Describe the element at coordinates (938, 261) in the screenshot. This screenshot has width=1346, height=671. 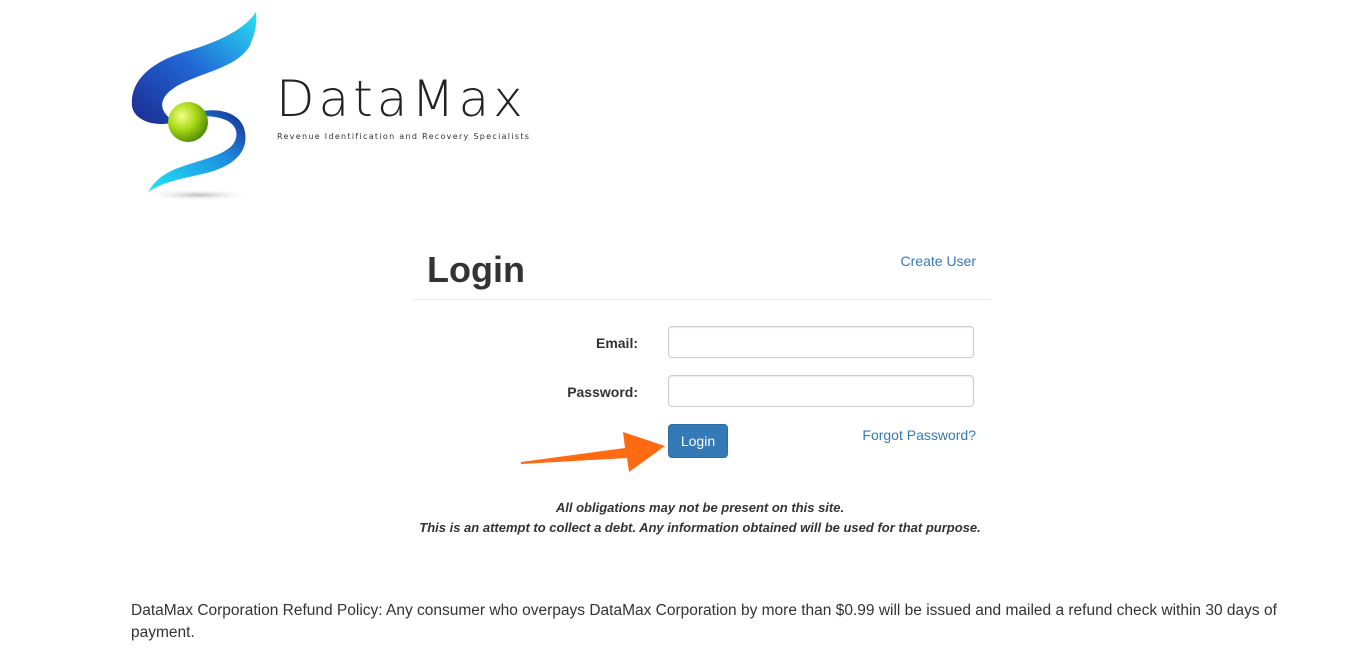
I see `create-user-link: Create User` at that location.